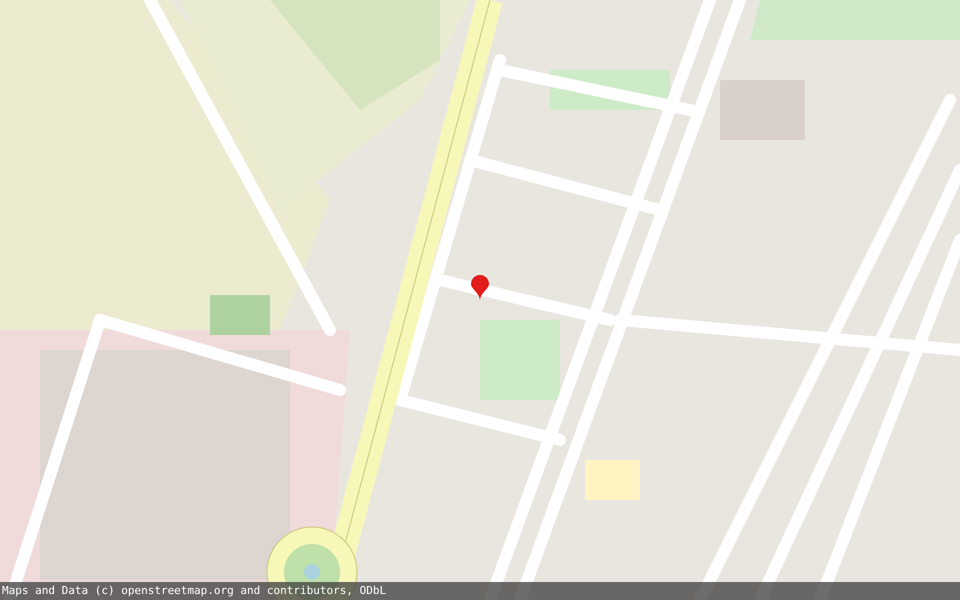  What do you see at coordinates (480, 288) in the screenshot?
I see `map-pin-icon` at bounding box center [480, 288].